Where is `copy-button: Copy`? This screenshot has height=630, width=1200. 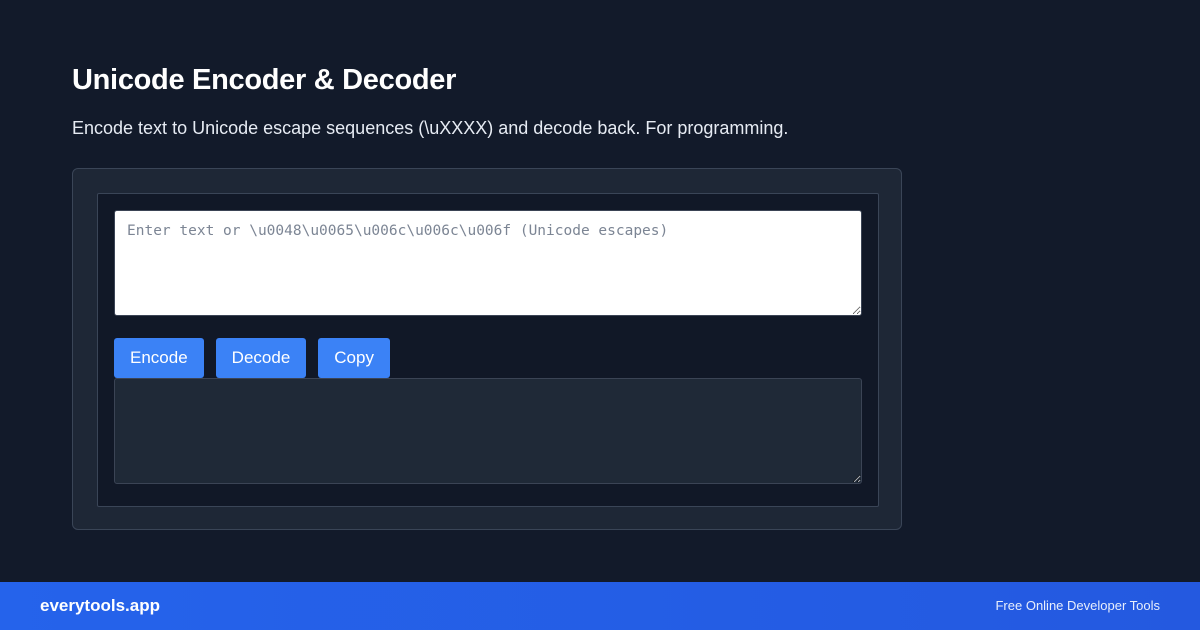 copy-button: Copy is located at coordinates (354, 358).